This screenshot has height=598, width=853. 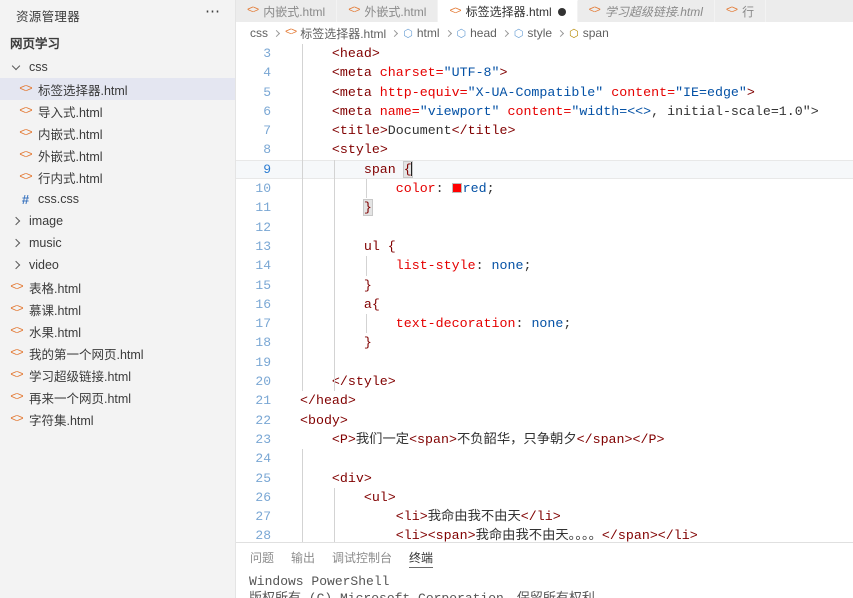 What do you see at coordinates (544, 534) in the screenshot?
I see `code-line: 28 <li><span>我命由我不由天。。。。</span></li>` at bounding box center [544, 534].